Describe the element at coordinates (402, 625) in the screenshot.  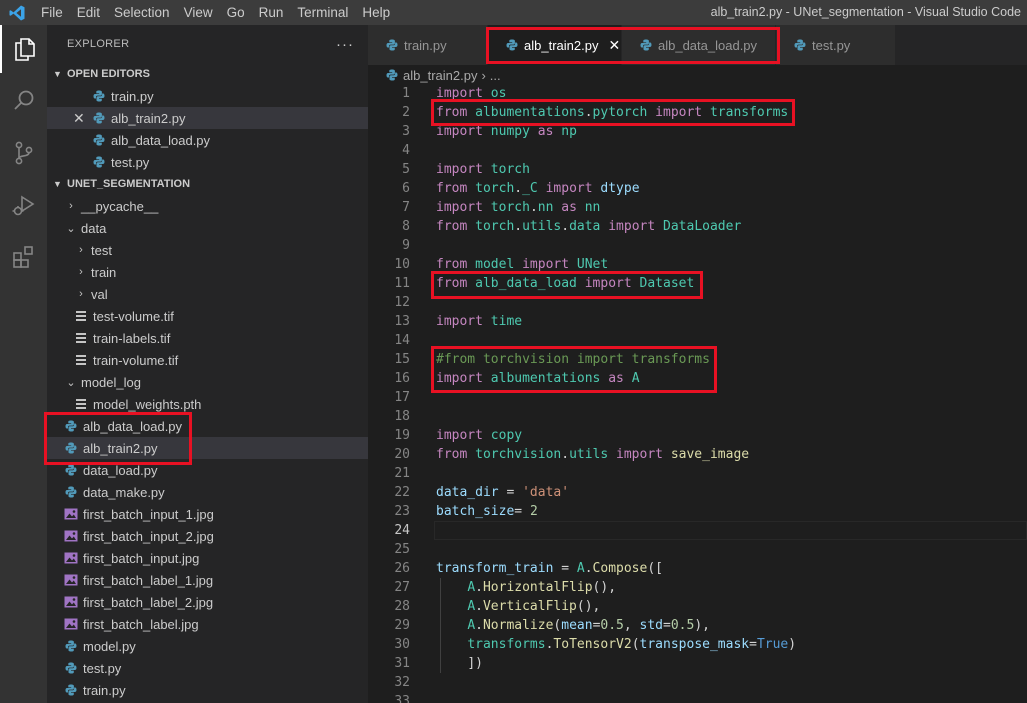
I see `line-number: 29` at that location.